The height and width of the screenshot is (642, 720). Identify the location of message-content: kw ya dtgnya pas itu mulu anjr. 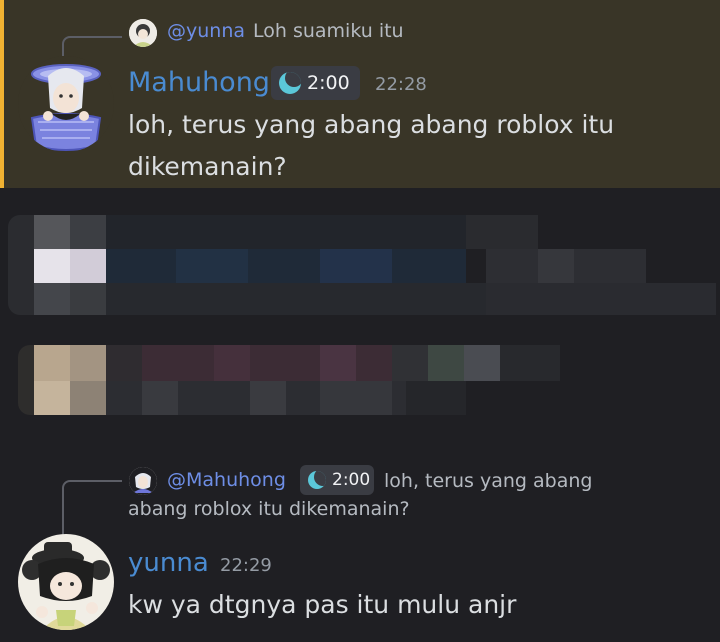
(322, 604).